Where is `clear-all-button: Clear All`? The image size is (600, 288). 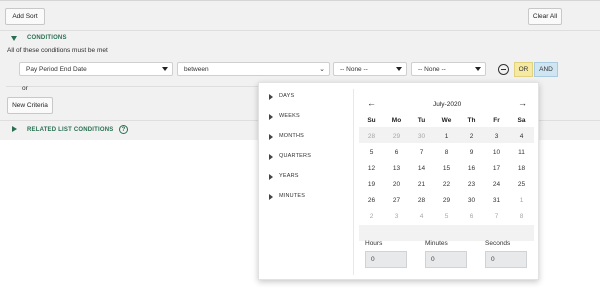
clear-all-button: Clear All is located at coordinates (545, 16).